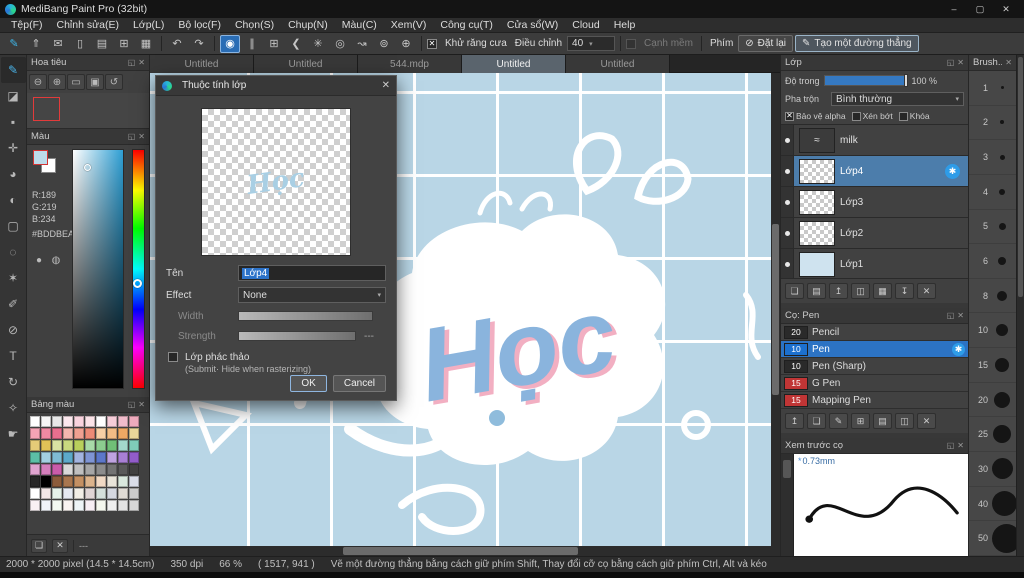 This screenshot has height=578, width=1024. What do you see at coordinates (905, 80) in the screenshot?
I see `opacity-slider-handle` at bounding box center [905, 80].